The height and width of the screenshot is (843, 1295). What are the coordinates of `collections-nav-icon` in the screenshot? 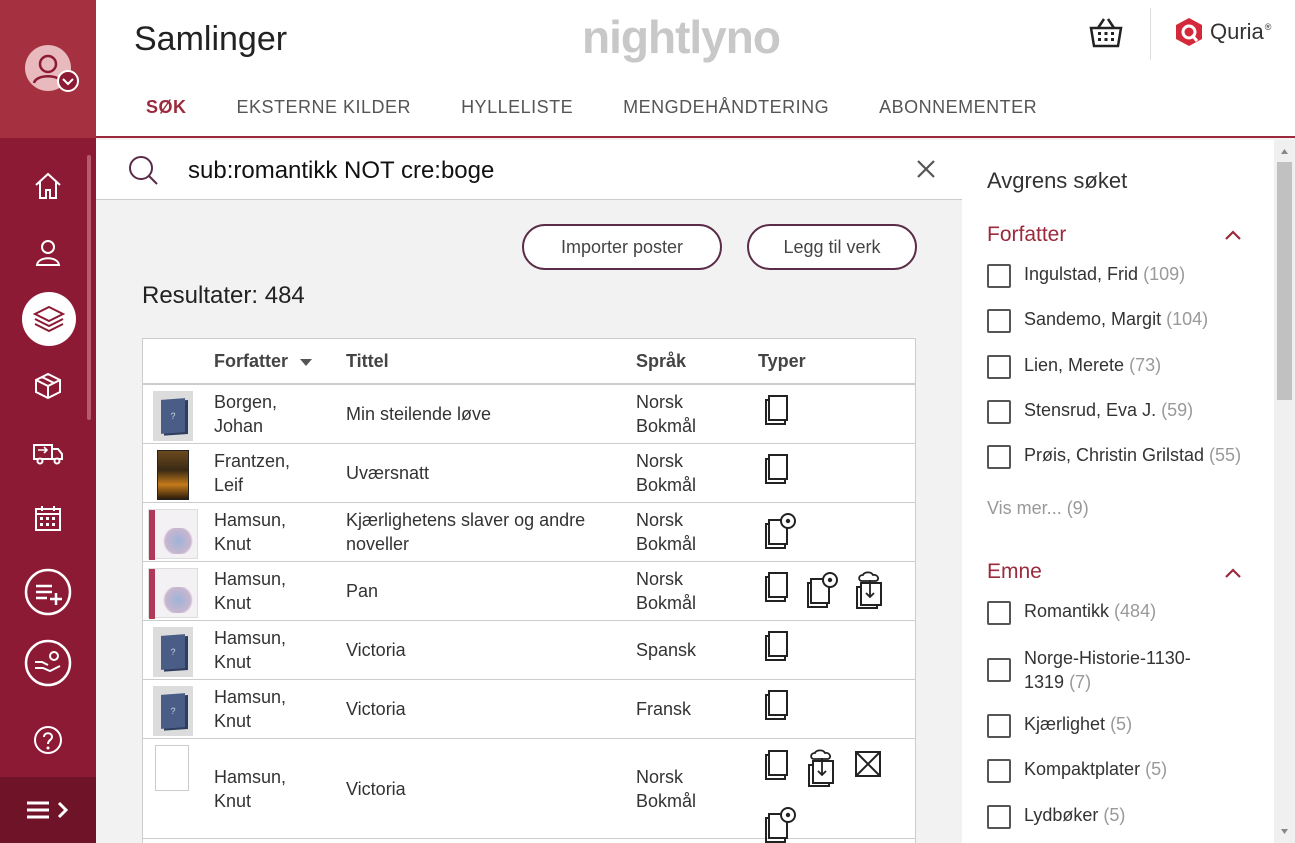 It's located at (49, 319).